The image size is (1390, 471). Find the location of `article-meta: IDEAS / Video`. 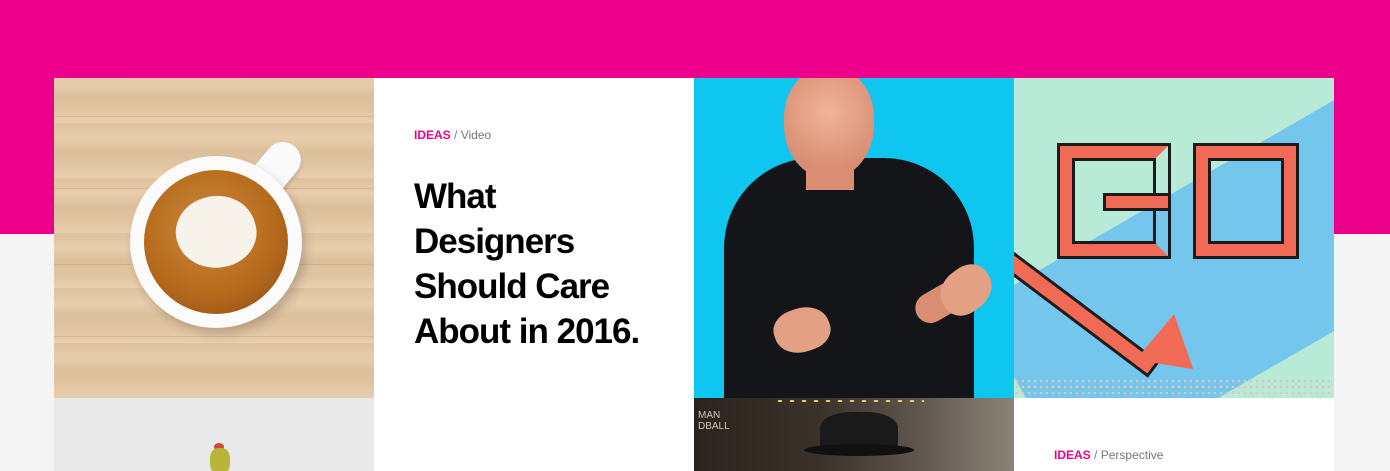

article-meta: IDEAS / Video is located at coordinates (452, 135).